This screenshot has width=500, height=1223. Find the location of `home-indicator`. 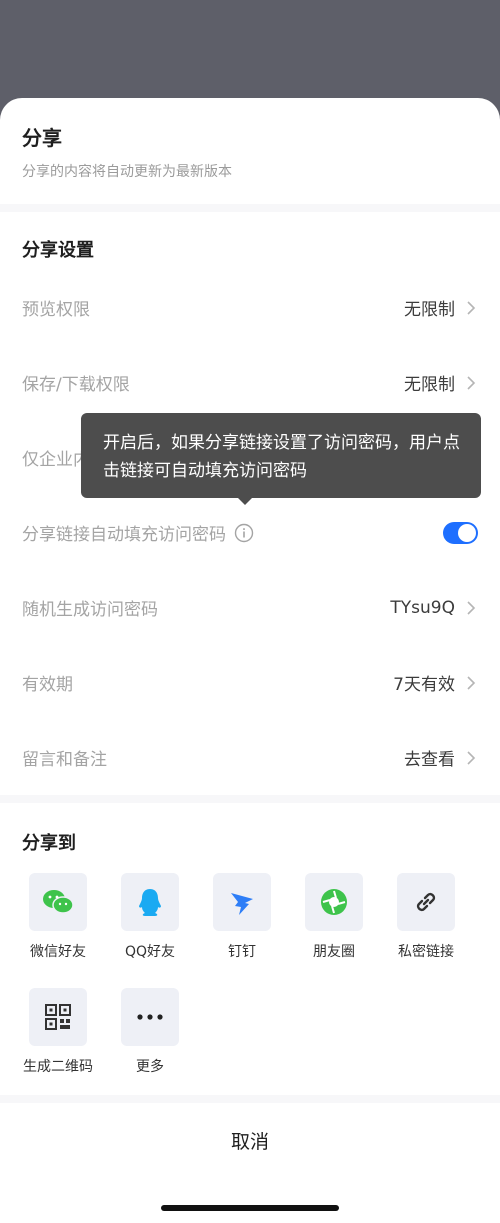

home-indicator is located at coordinates (250, 1208).